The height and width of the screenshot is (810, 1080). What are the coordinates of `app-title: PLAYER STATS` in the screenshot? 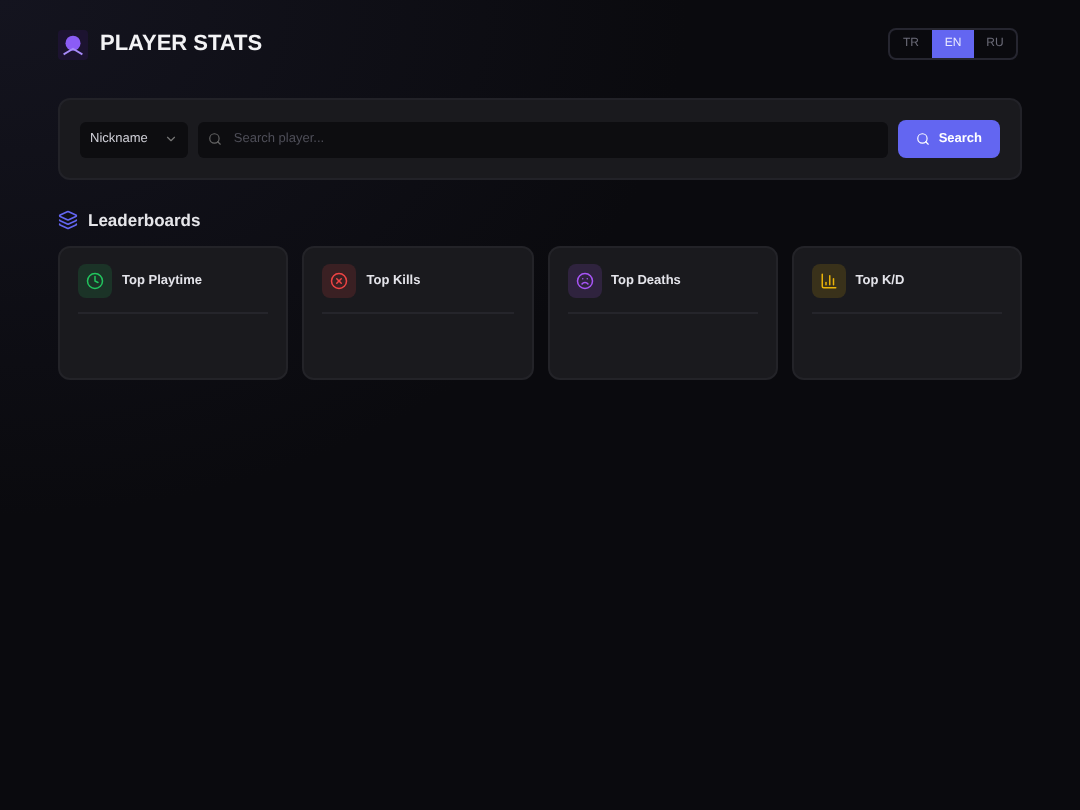 It's located at (181, 44).